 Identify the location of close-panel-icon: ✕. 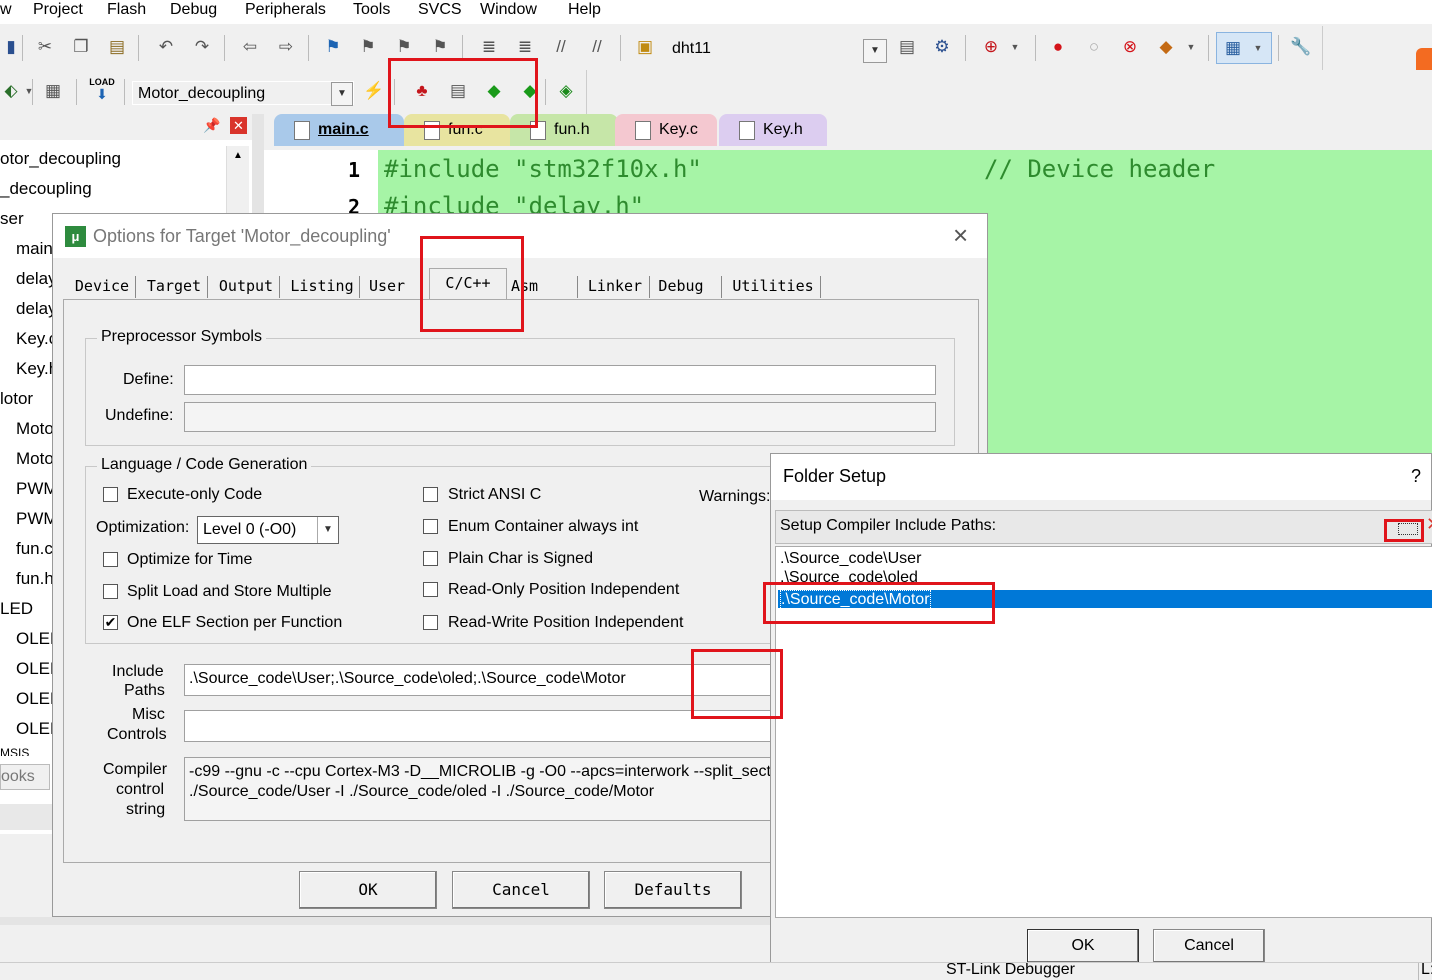
(238, 125).